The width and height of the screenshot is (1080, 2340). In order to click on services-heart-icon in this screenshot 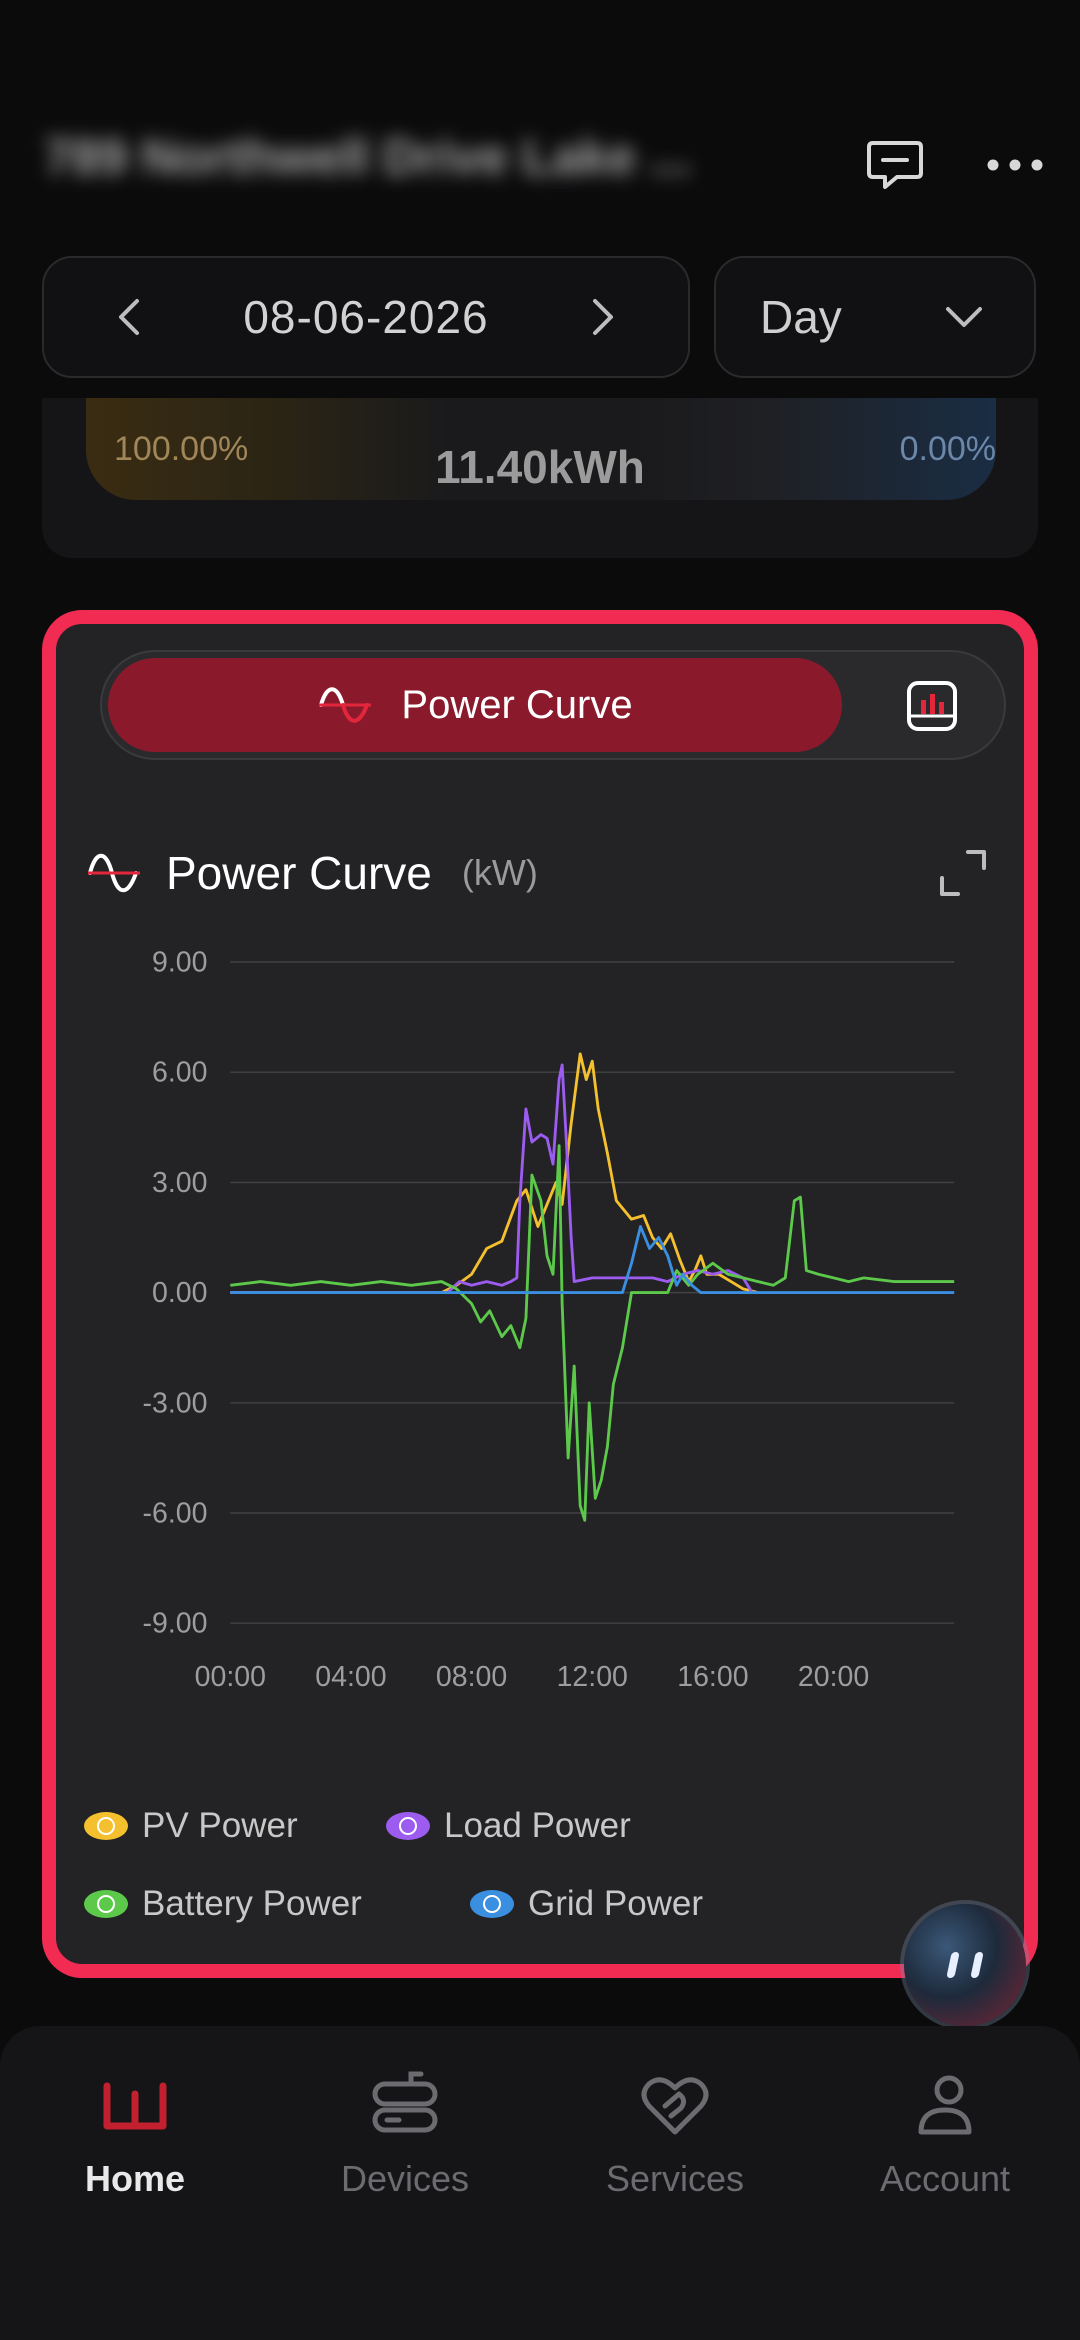, I will do `click(675, 2106)`.